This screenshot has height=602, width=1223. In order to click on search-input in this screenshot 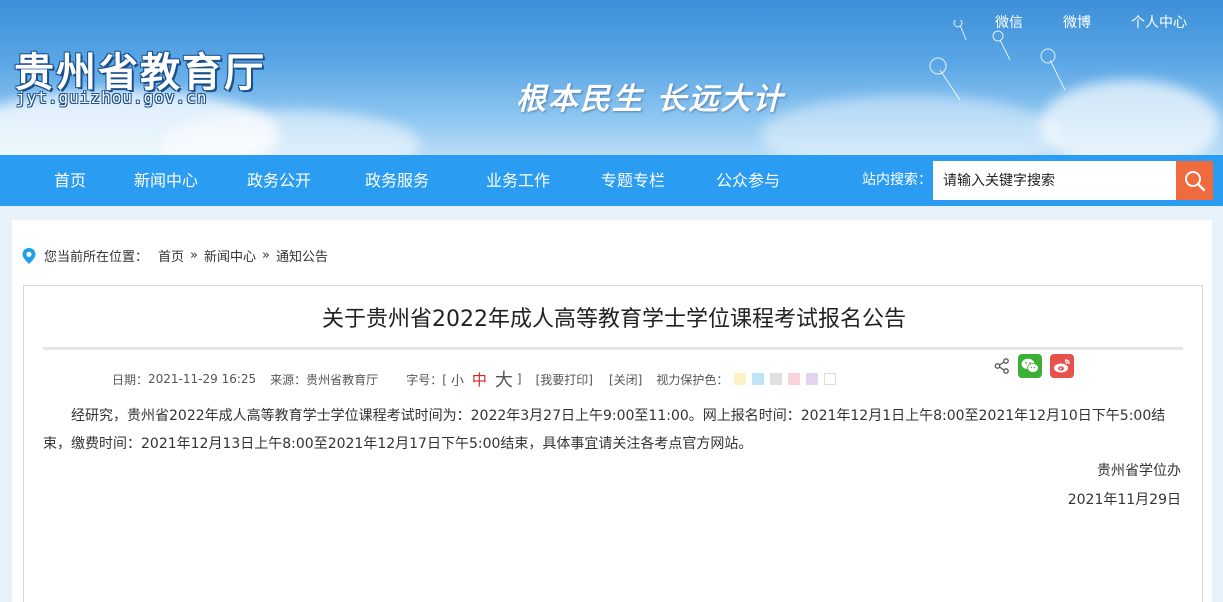, I will do `click(1054, 180)`.